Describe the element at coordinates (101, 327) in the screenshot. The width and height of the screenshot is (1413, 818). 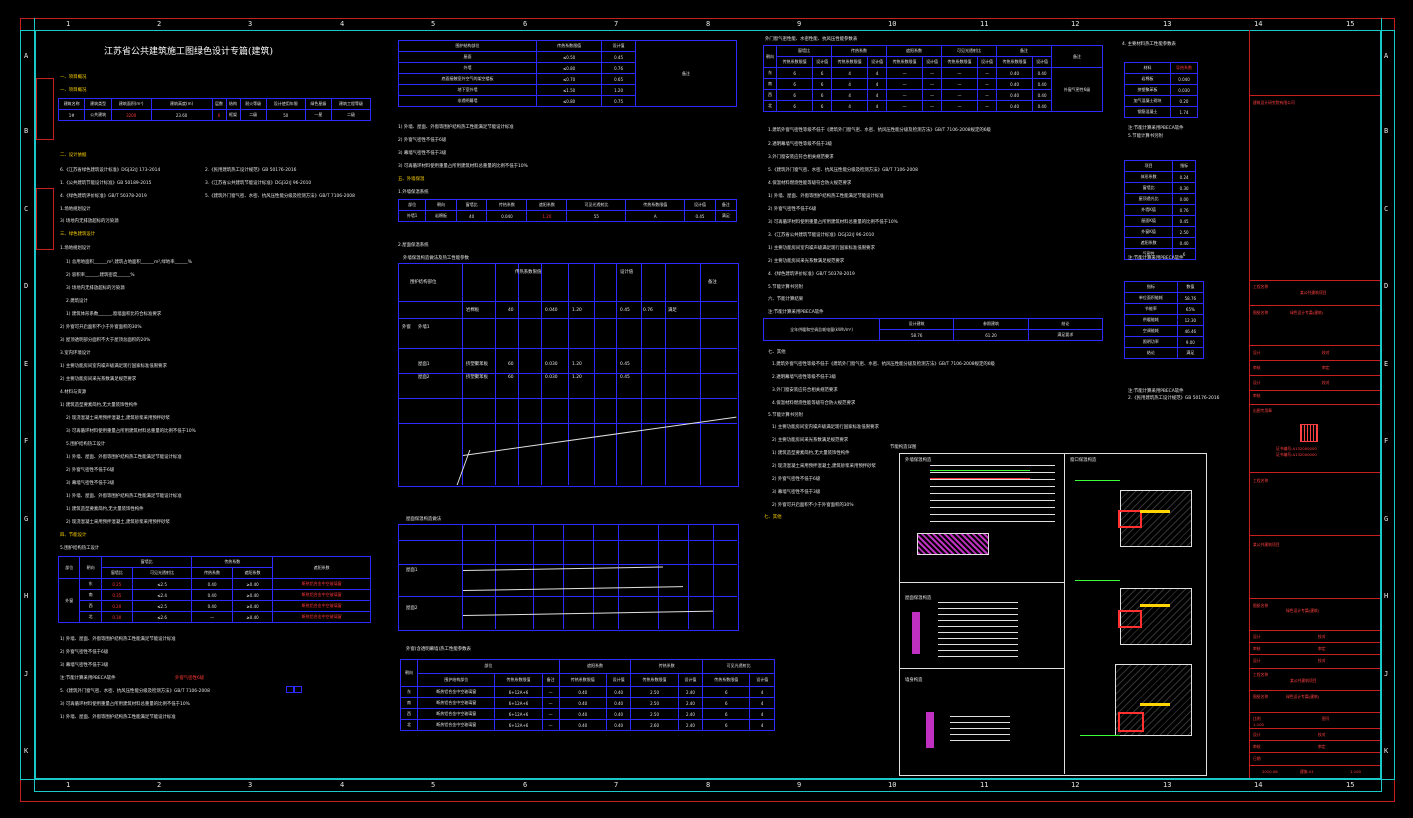
I see `text-line: 2) 外窗可开启面积不小于外窗面积的30%` at that location.